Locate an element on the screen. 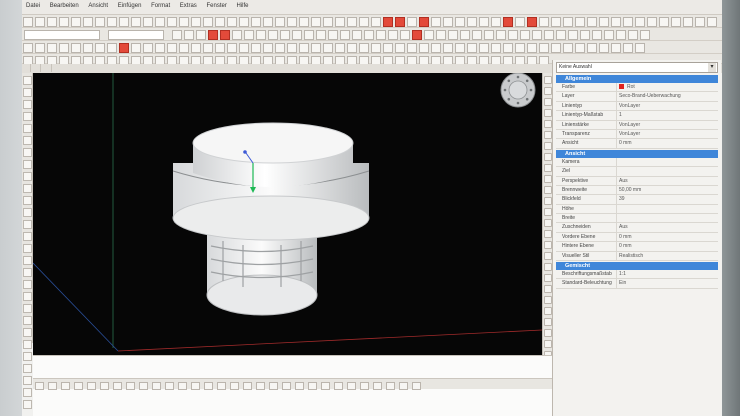 The image size is (740, 416). property-row: Visueller Stil Realistisch is located at coordinates (637, 256).